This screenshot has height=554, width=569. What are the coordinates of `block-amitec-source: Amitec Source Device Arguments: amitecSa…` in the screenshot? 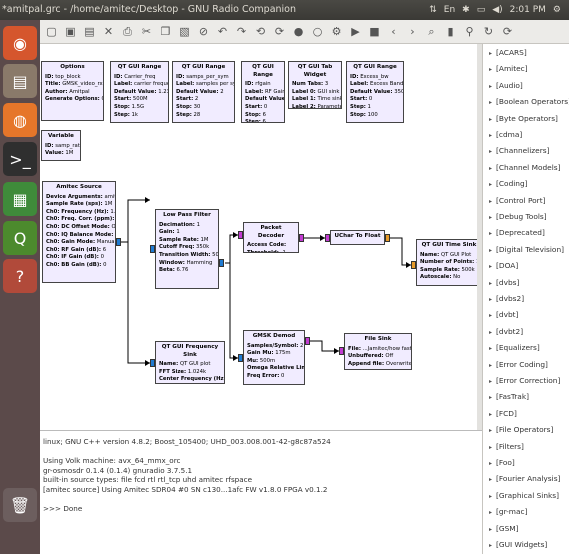 It's located at (79, 232).